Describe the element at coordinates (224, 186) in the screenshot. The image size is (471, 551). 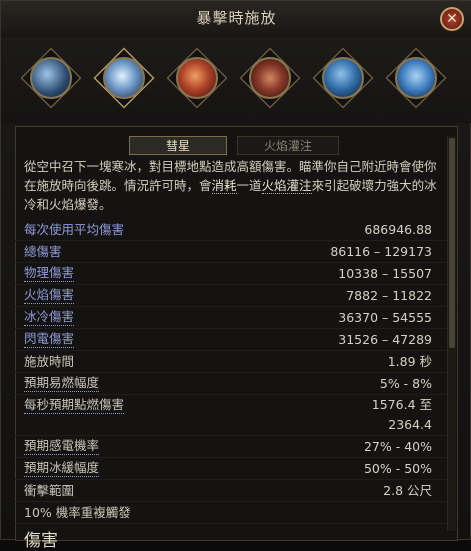
I see `keyword-consume: 消耗` at that location.